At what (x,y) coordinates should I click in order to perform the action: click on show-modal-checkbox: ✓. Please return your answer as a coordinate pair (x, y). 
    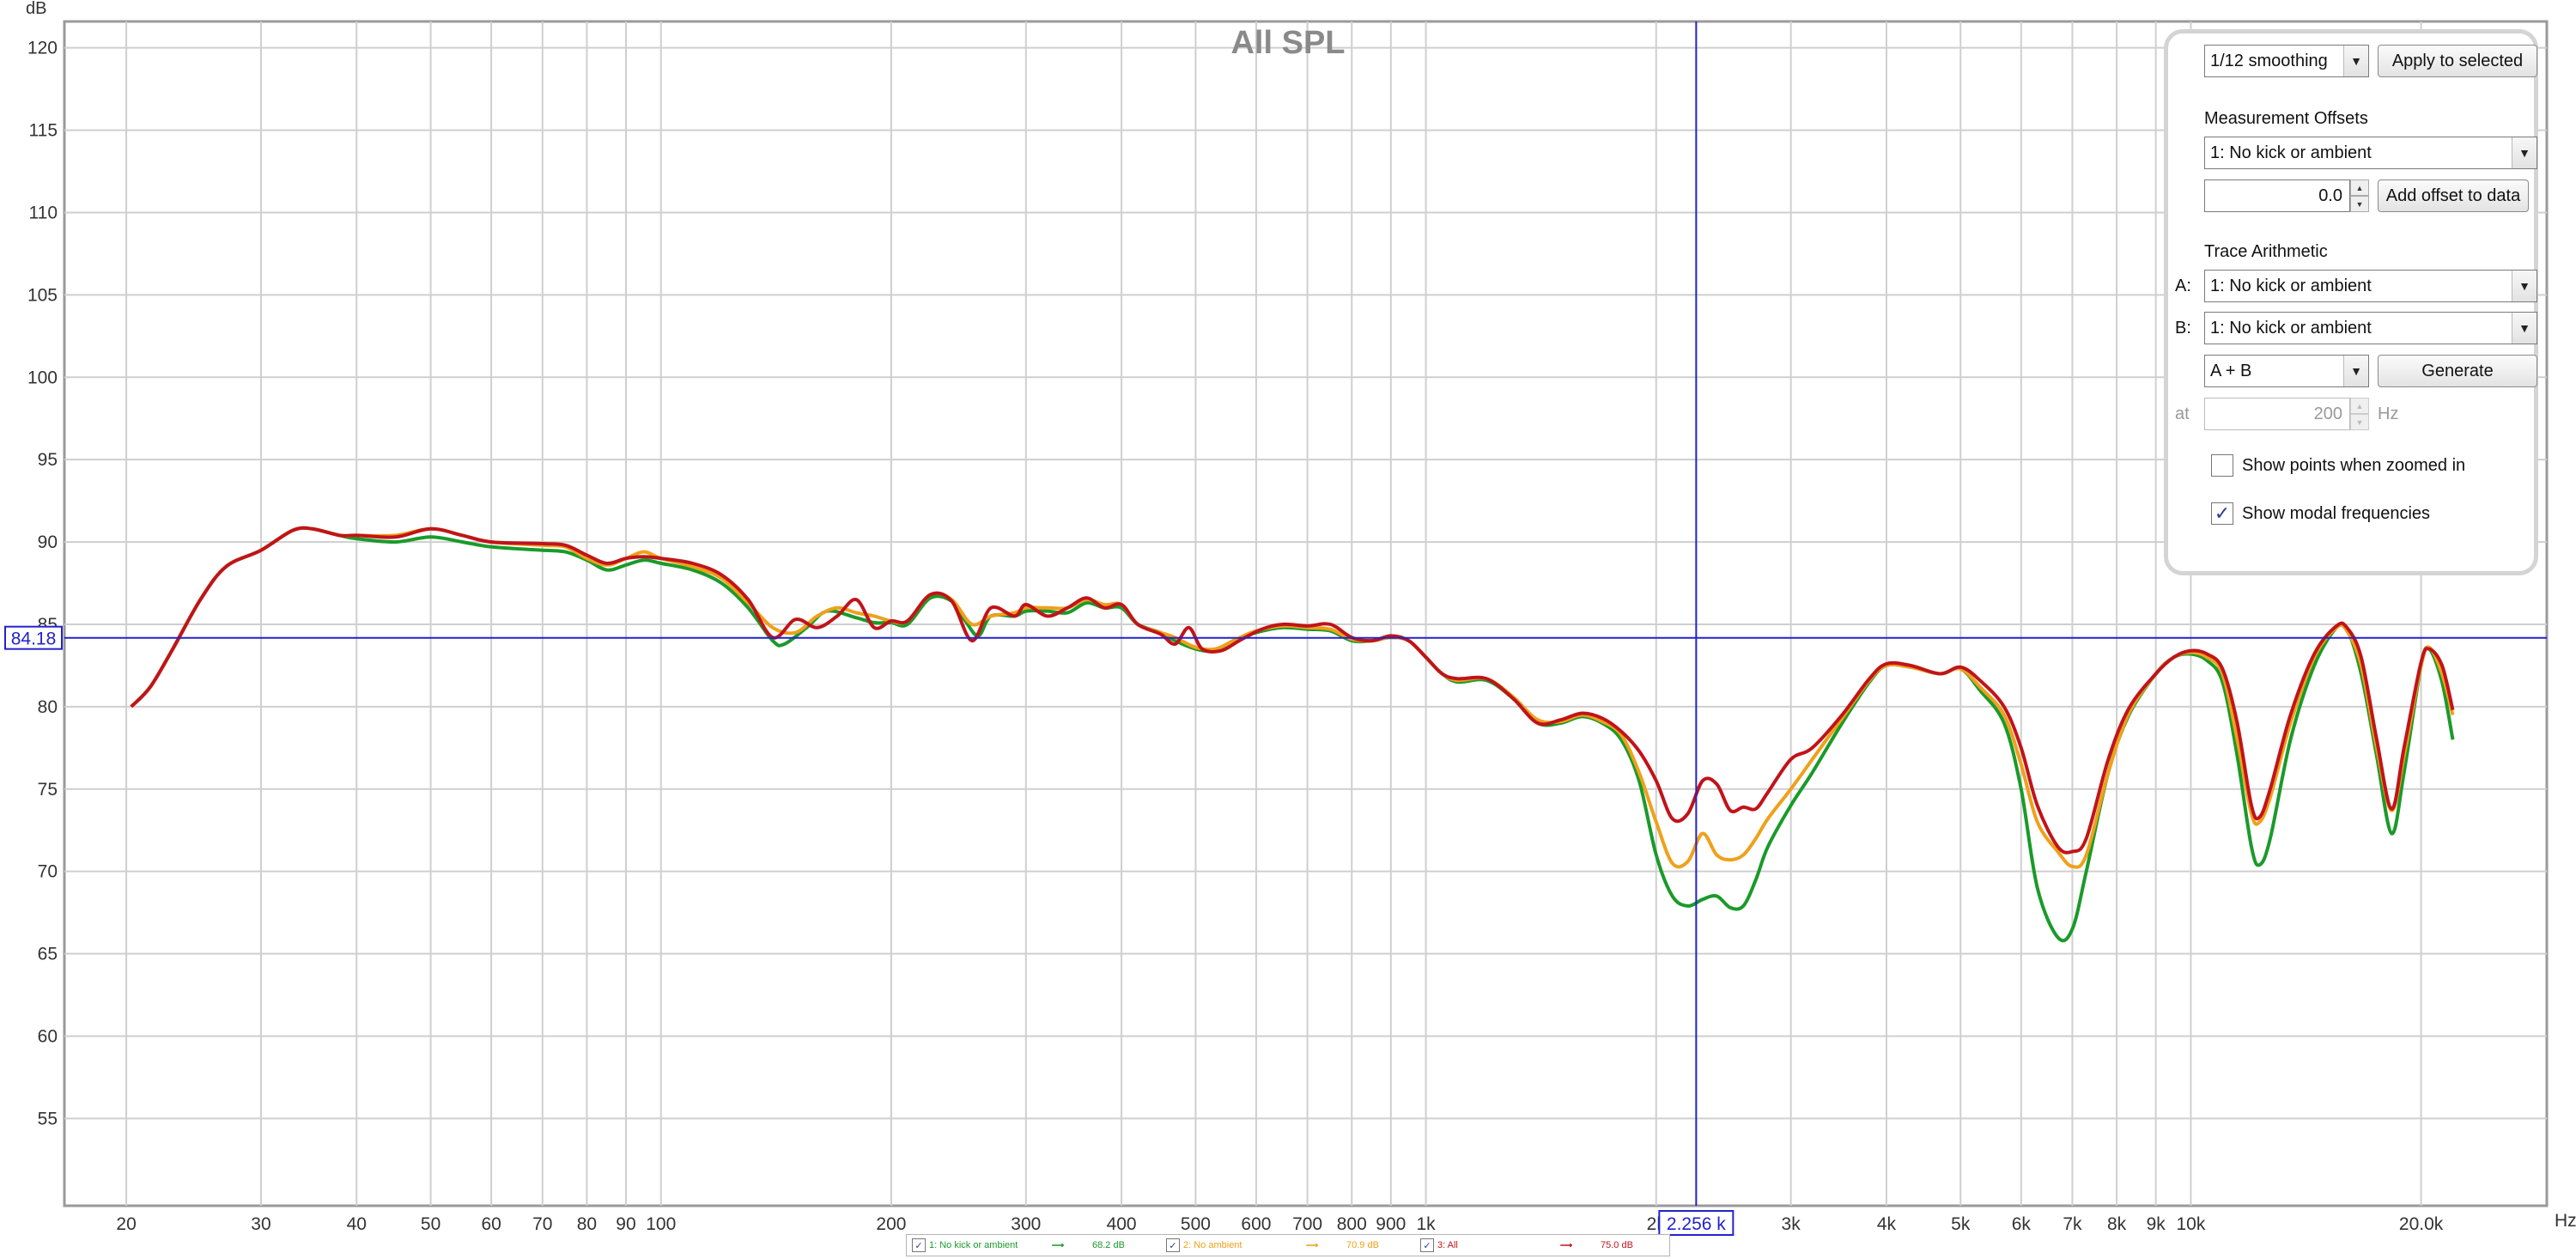
    Looking at the image, I should click on (2222, 513).